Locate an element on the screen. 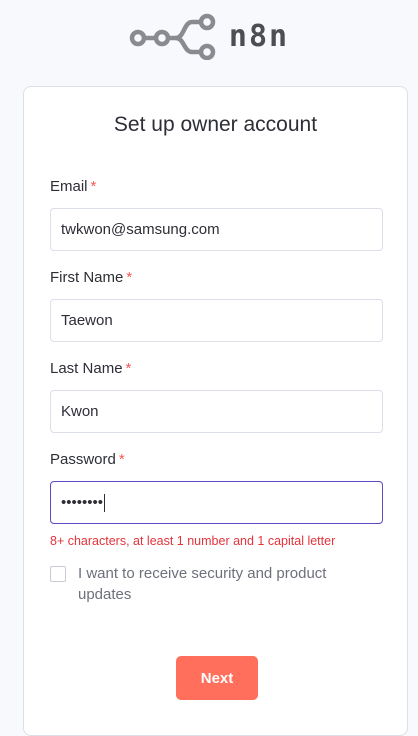  page-title: Set up owner account is located at coordinates (215, 124).